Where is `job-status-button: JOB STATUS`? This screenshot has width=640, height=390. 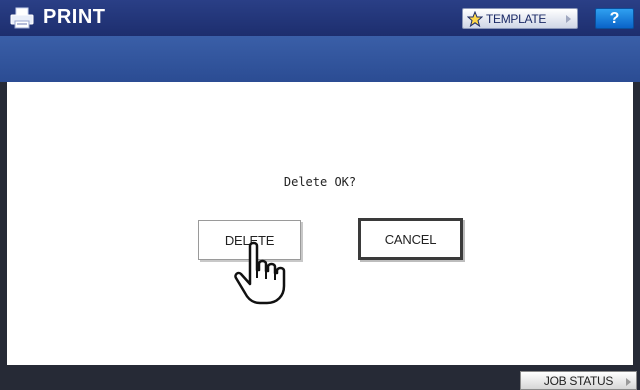 job-status-button: JOB STATUS is located at coordinates (578, 380).